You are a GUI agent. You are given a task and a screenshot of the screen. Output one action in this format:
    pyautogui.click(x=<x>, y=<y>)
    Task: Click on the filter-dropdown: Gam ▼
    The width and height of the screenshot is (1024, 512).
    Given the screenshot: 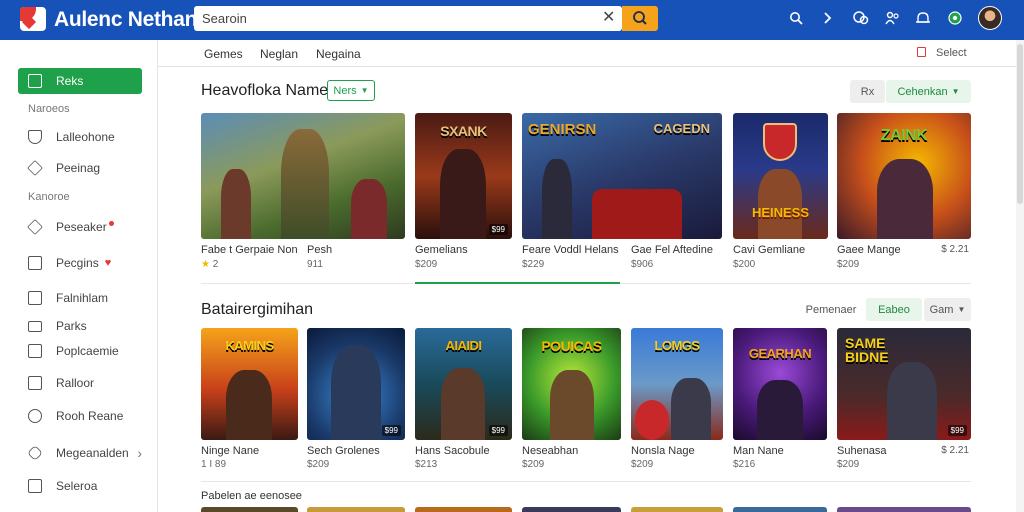 What is the action you would take?
    pyautogui.click(x=947, y=309)
    